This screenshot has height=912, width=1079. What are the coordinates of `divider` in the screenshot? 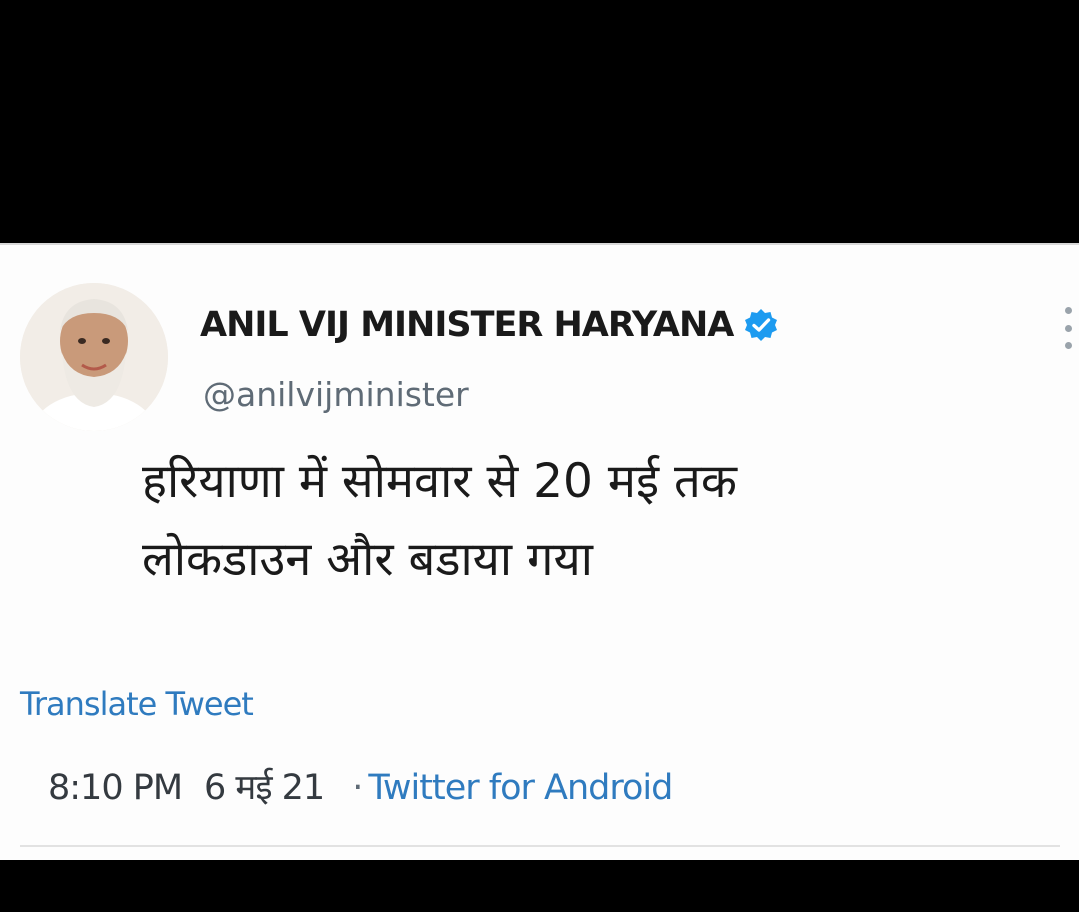 It's located at (540, 846).